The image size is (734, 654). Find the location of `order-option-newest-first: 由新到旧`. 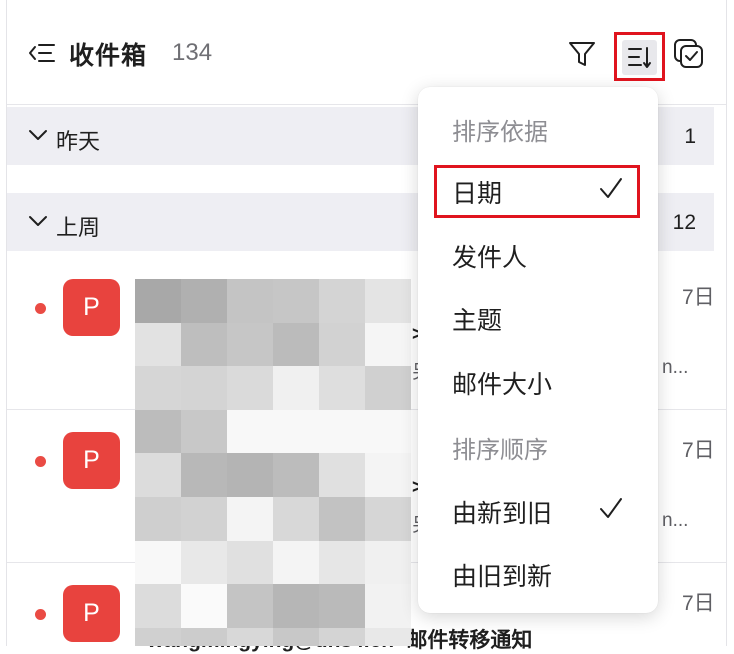

order-option-newest-first: 由新到旧 is located at coordinates (538, 511).